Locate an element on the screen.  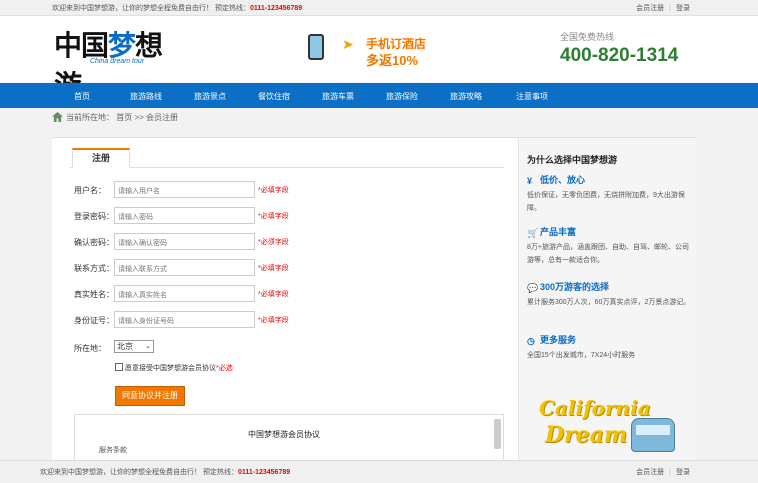
footer-register-link: 会员注册 is located at coordinates (650, 472).